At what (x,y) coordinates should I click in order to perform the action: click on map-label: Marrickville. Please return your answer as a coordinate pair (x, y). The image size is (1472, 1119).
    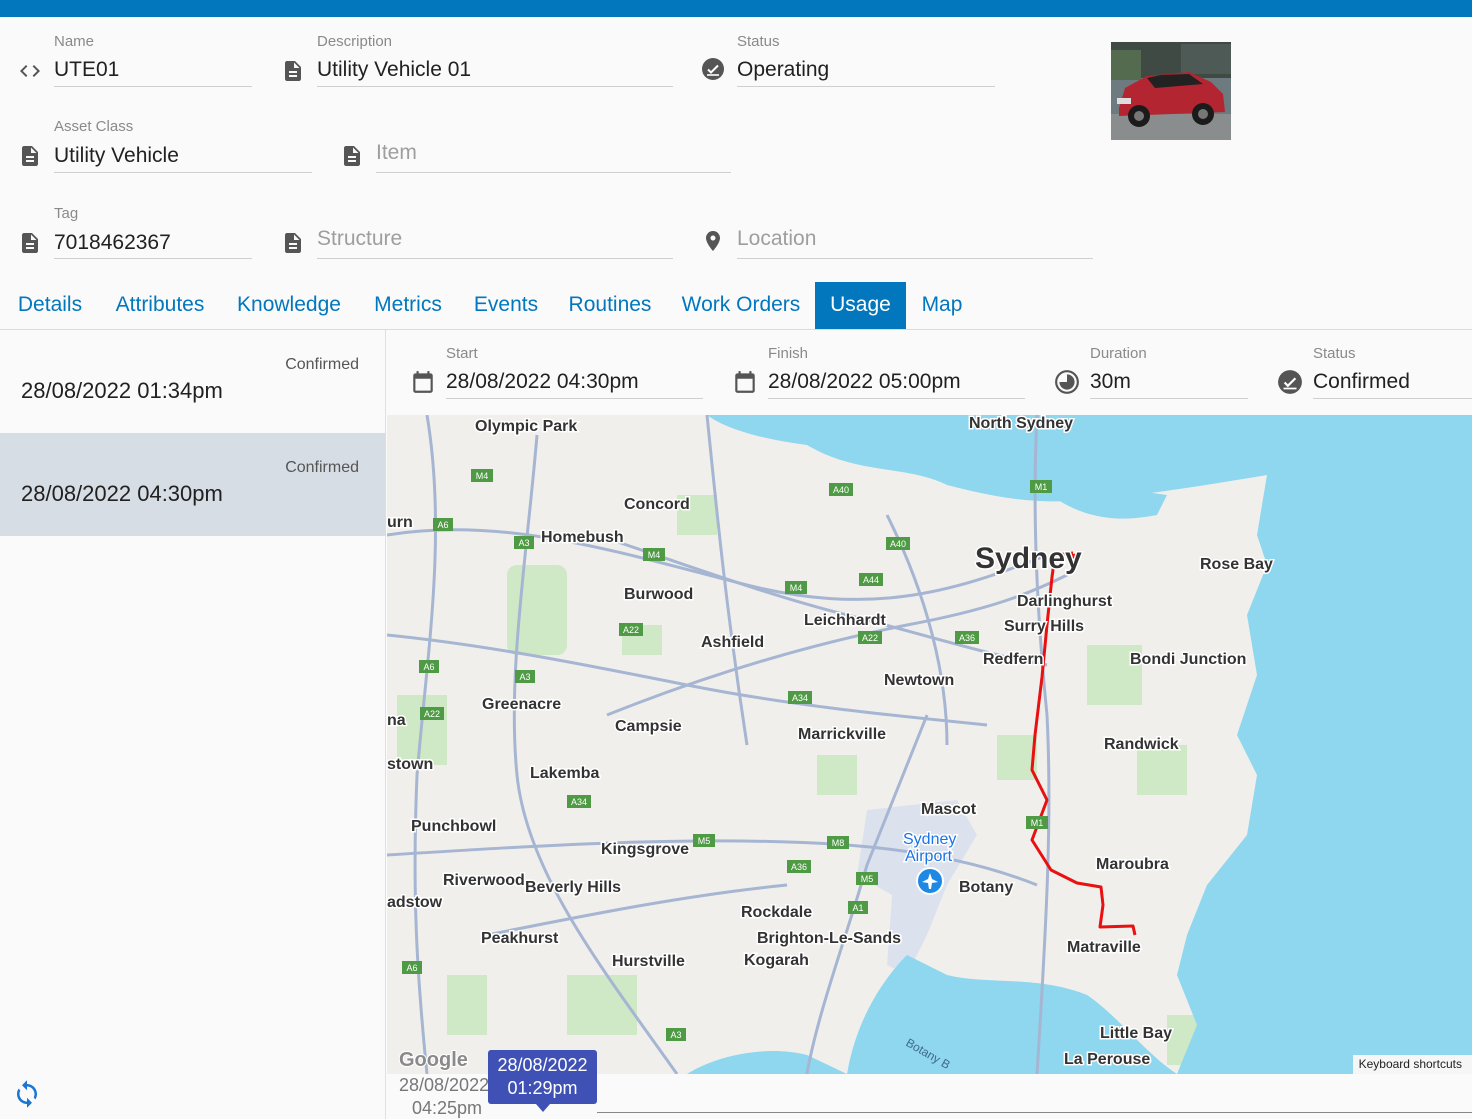
    Looking at the image, I should click on (842, 734).